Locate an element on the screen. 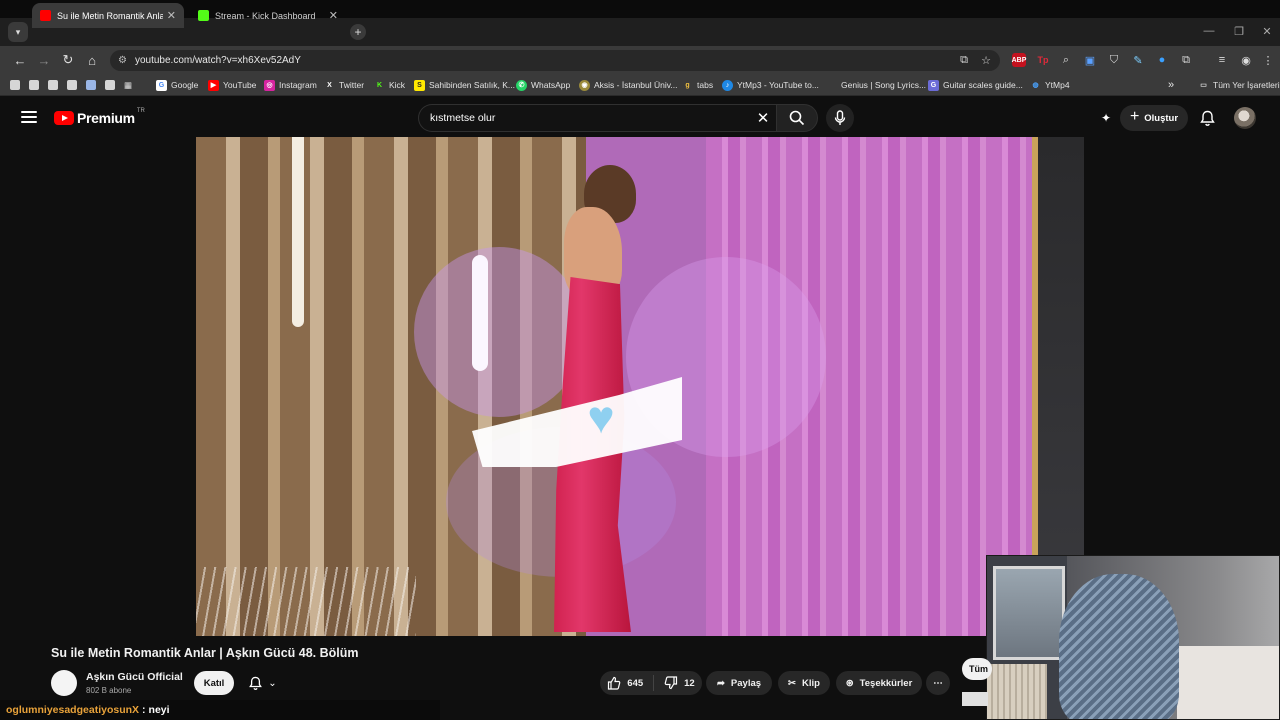 This screenshot has height=720, width=1280. profile-icon: ◉ is located at coordinates (1246, 60).